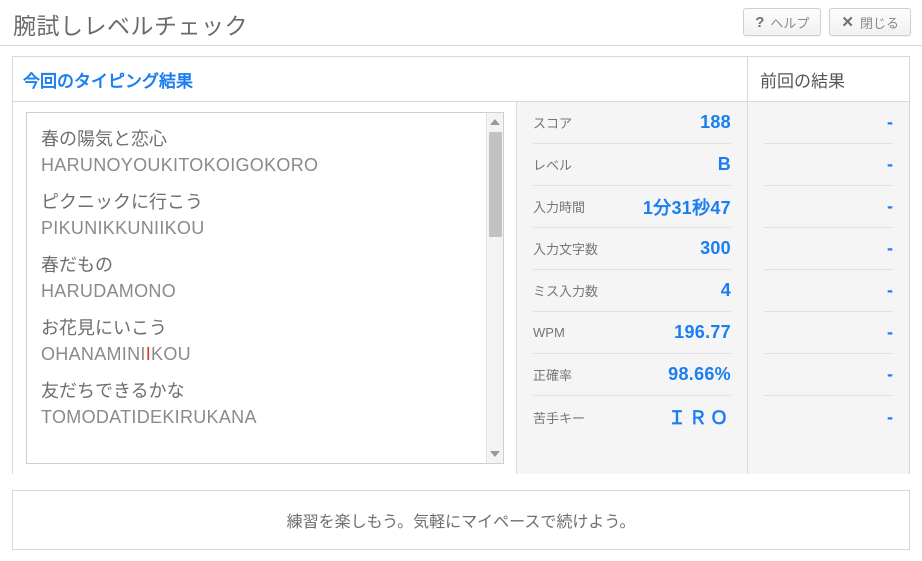  Describe the element at coordinates (632, 249) in the screenshot. I see `stat-row: 入力文字数 300` at that location.